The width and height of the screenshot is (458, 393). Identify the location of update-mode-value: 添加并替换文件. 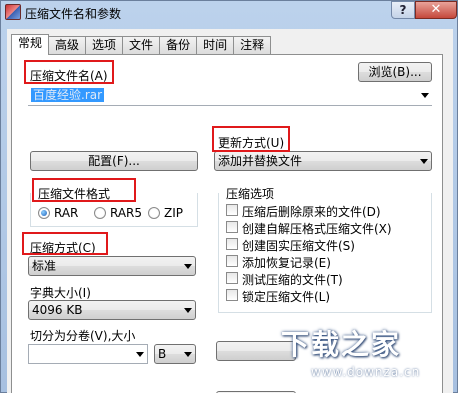
(260, 161).